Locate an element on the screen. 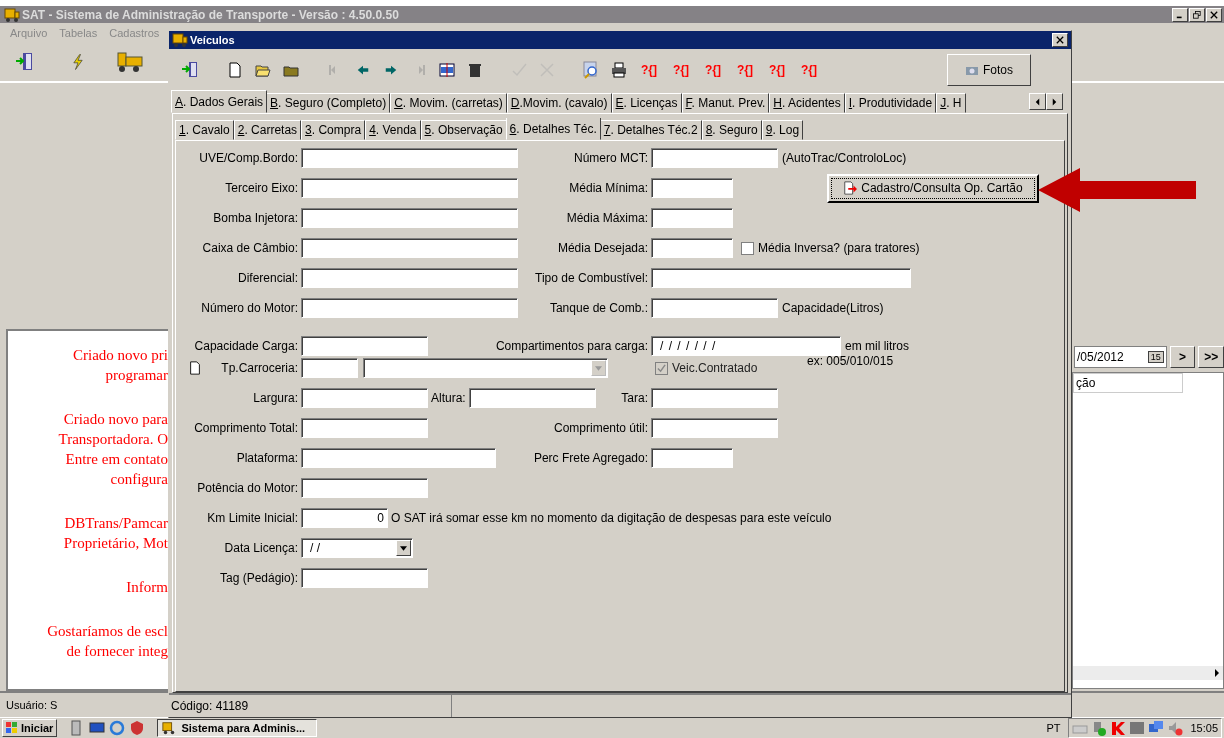  message-line: Proprietário, Mot is located at coordinates (115, 543).